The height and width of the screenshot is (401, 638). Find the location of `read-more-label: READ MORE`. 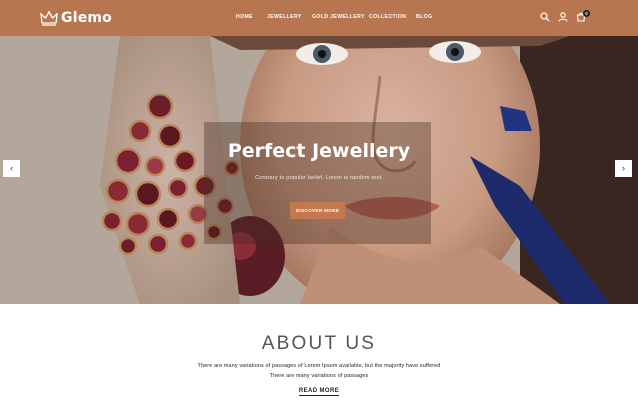

read-more-label: READ MORE is located at coordinates (319, 392).